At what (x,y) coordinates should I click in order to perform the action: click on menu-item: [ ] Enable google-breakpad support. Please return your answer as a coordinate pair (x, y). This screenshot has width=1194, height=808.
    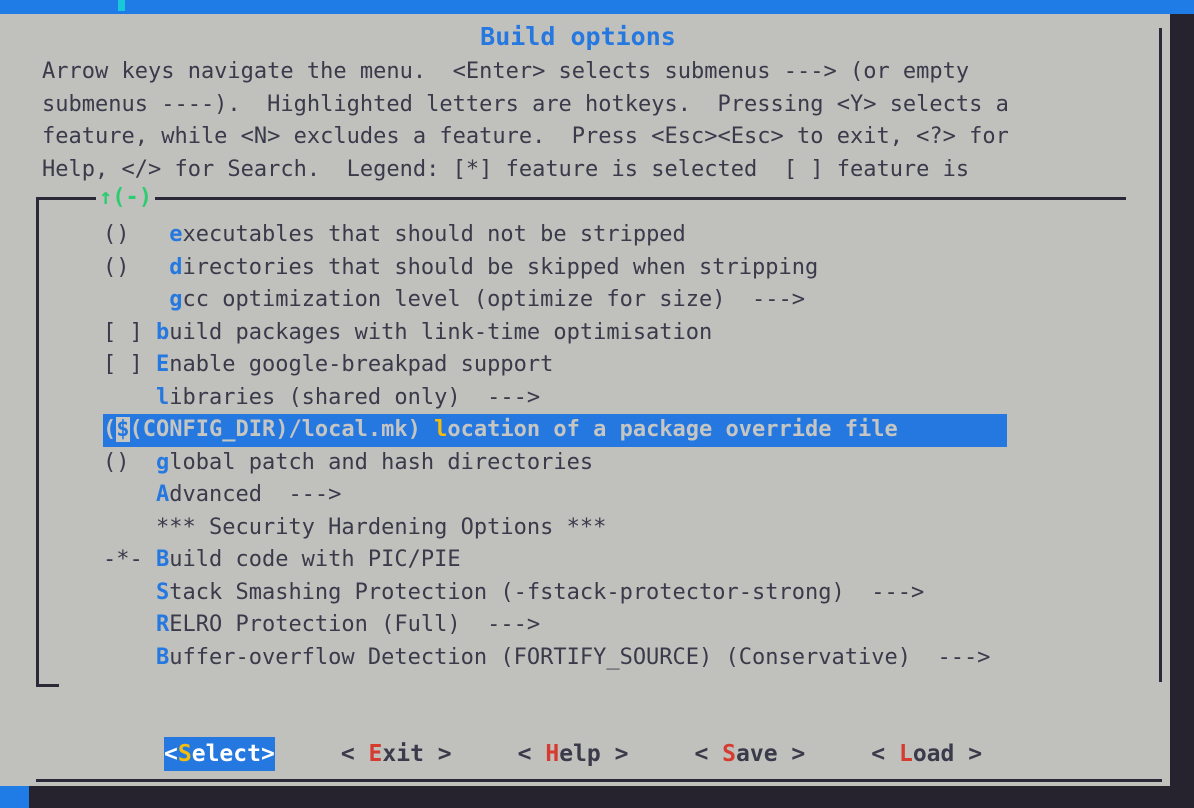
    Looking at the image, I should click on (608, 365).